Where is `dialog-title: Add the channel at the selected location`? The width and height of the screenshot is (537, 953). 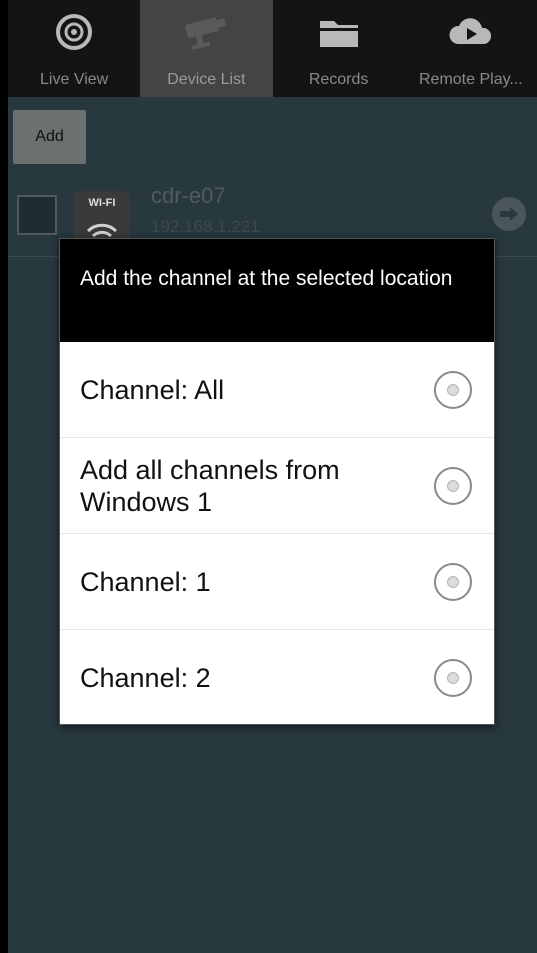
dialog-title: Add the channel at the selected location is located at coordinates (277, 290).